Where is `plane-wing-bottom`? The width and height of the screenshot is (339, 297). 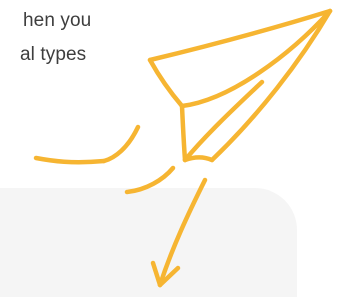 plane-wing-bottom is located at coordinates (166, 83).